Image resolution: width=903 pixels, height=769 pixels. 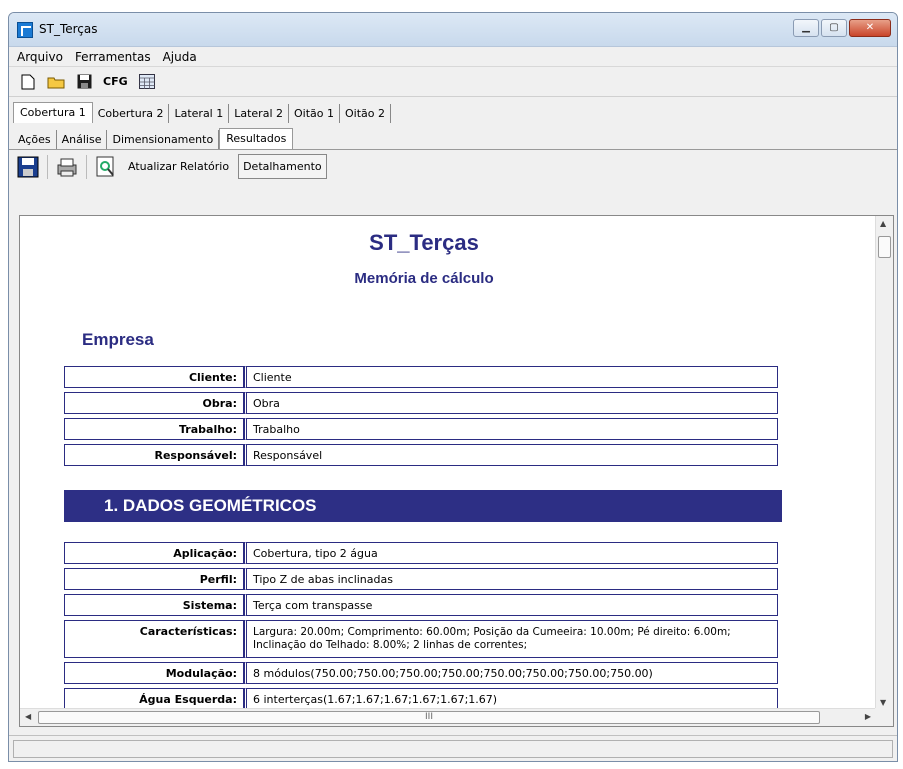 I want to click on new-file-icon, so click(x=28, y=82).